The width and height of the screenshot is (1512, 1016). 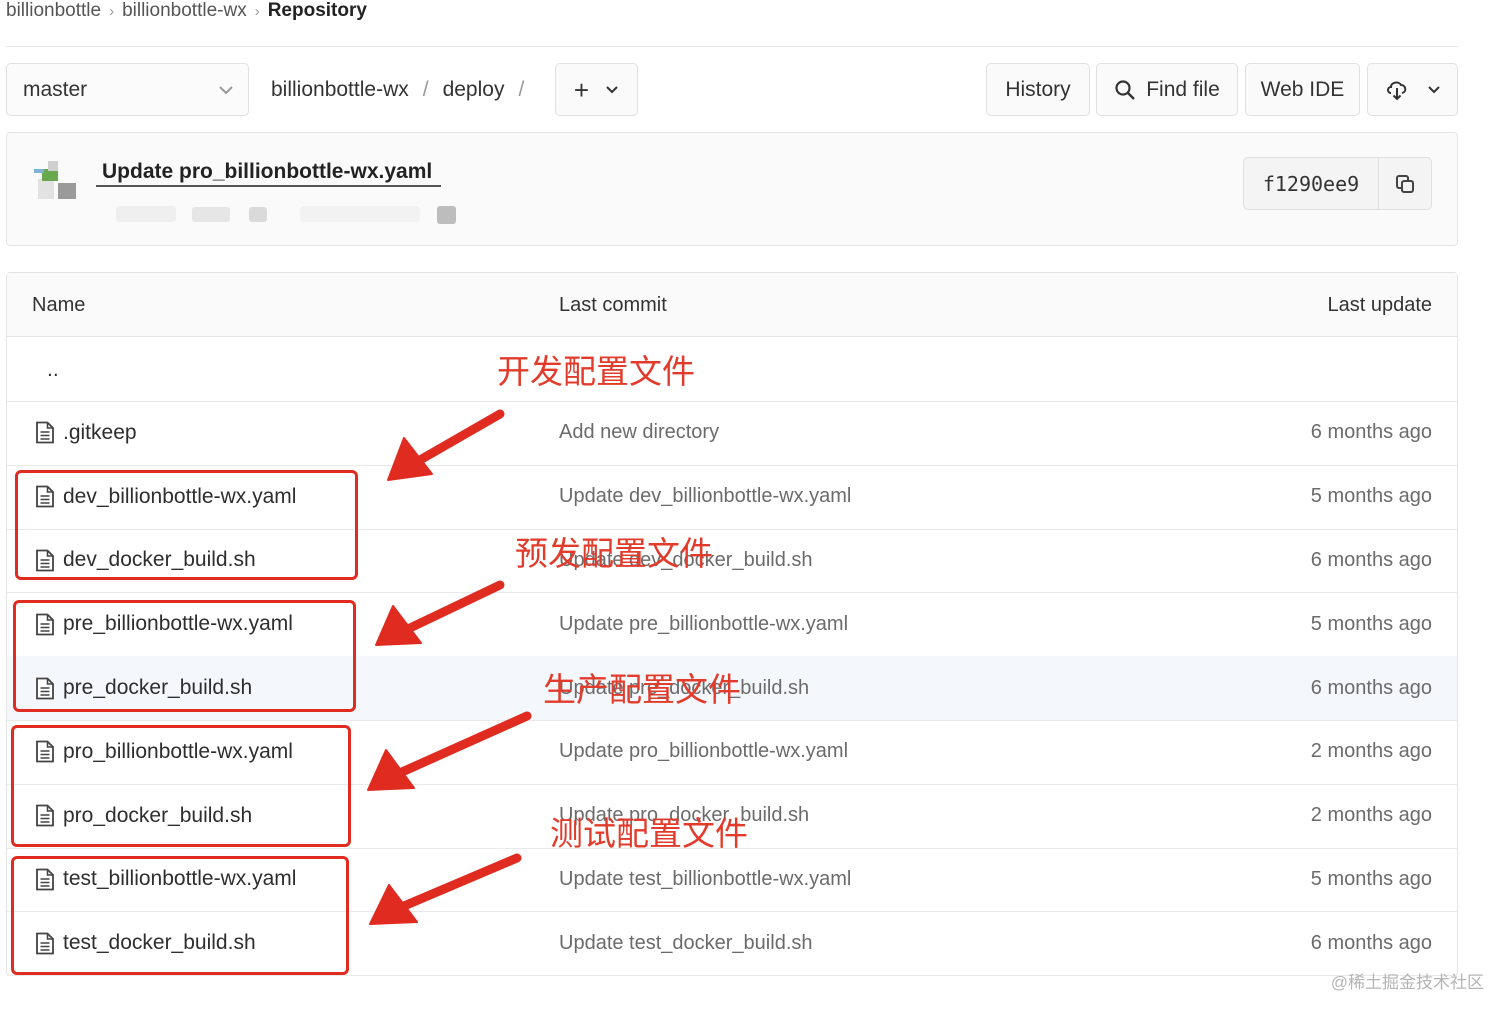 I want to click on annotation-label-pro: 生产配置文件, so click(x=642, y=689).